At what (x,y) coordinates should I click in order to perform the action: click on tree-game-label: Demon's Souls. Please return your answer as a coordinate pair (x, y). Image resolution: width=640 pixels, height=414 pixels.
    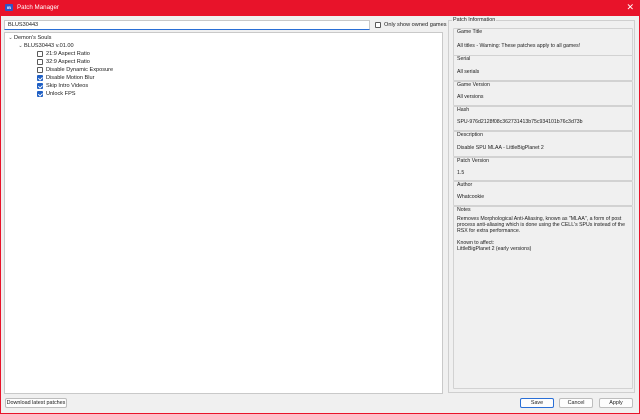
    Looking at the image, I should click on (33, 38).